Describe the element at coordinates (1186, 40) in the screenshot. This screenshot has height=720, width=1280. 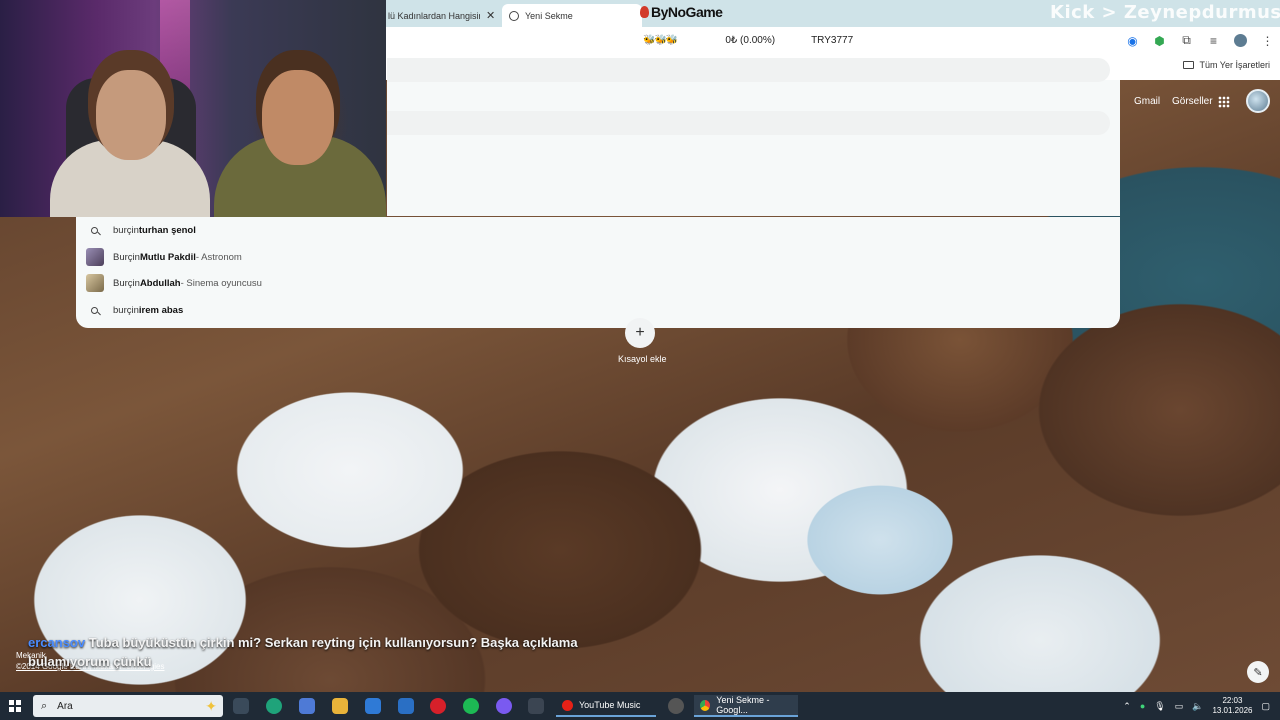
I see `extensions-icon: ⧉` at that location.